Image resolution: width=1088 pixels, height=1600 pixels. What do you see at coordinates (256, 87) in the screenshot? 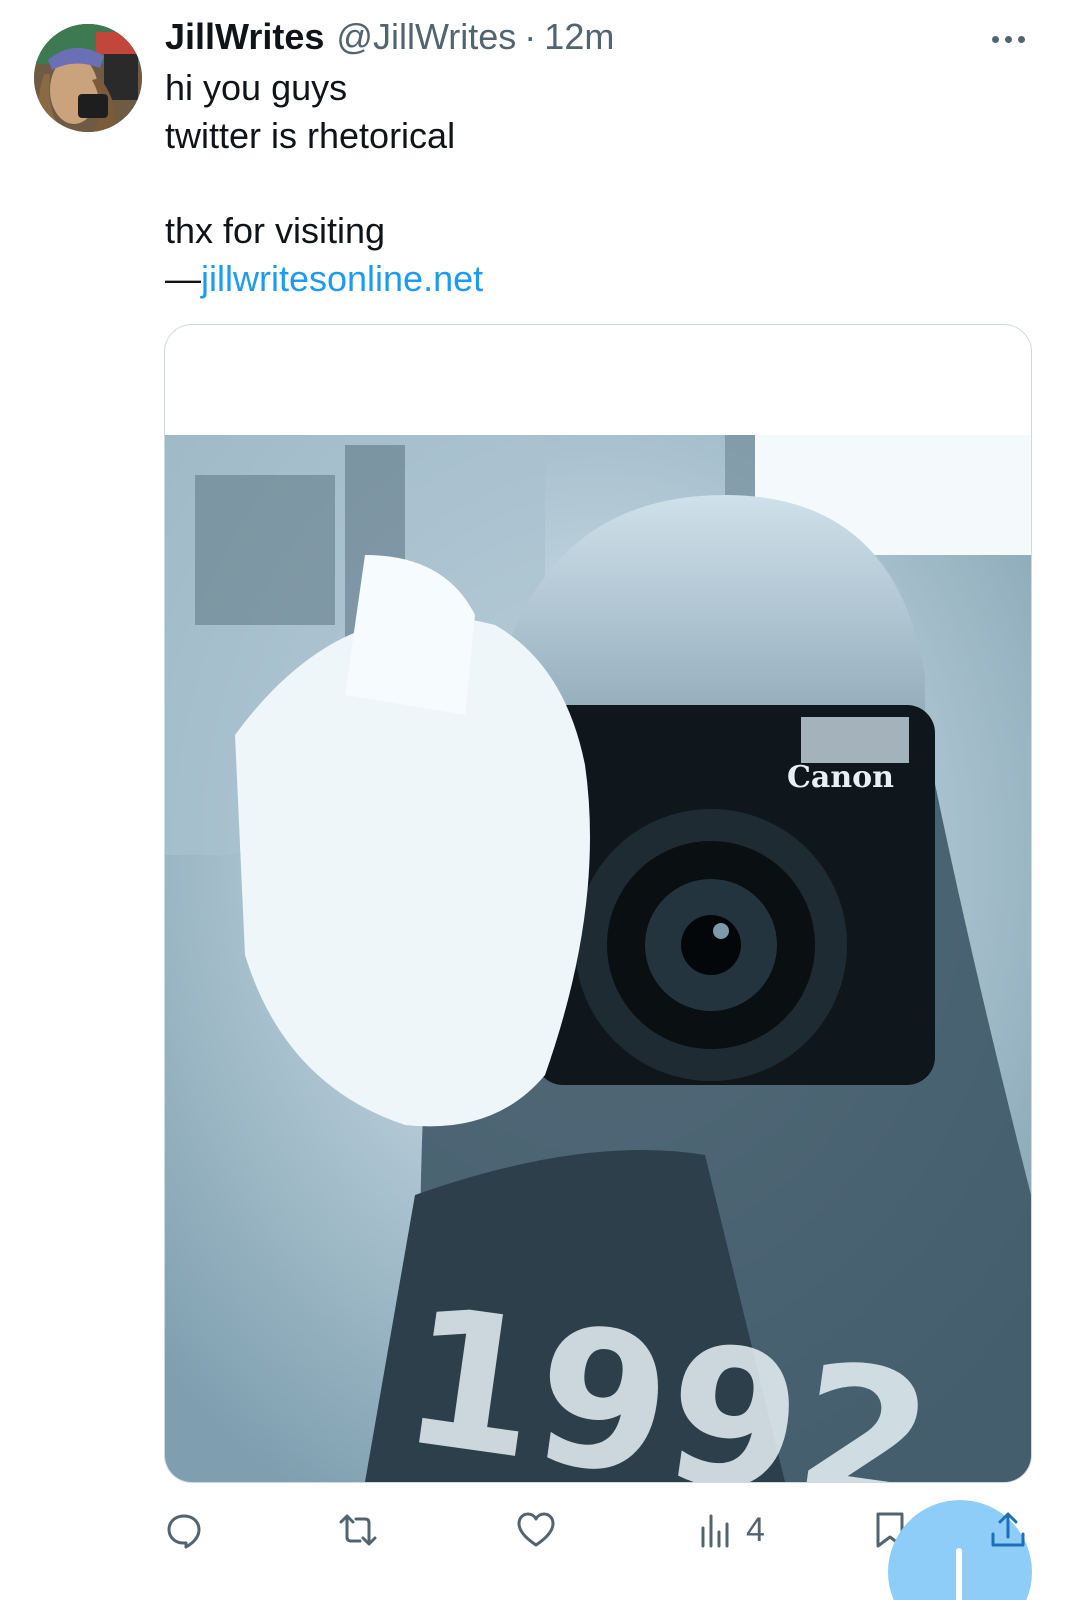
I see `tweet-text-line: hi you guys` at bounding box center [256, 87].